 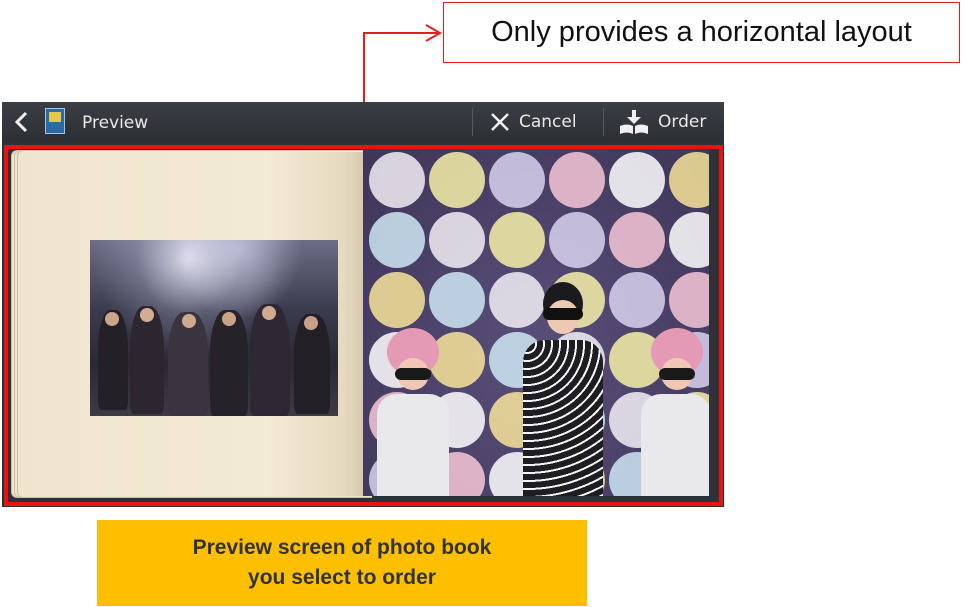 What do you see at coordinates (55, 121) in the screenshot?
I see `photobook-app-icon` at bounding box center [55, 121].